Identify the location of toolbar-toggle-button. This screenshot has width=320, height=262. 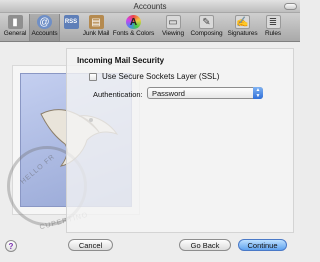
(290, 6).